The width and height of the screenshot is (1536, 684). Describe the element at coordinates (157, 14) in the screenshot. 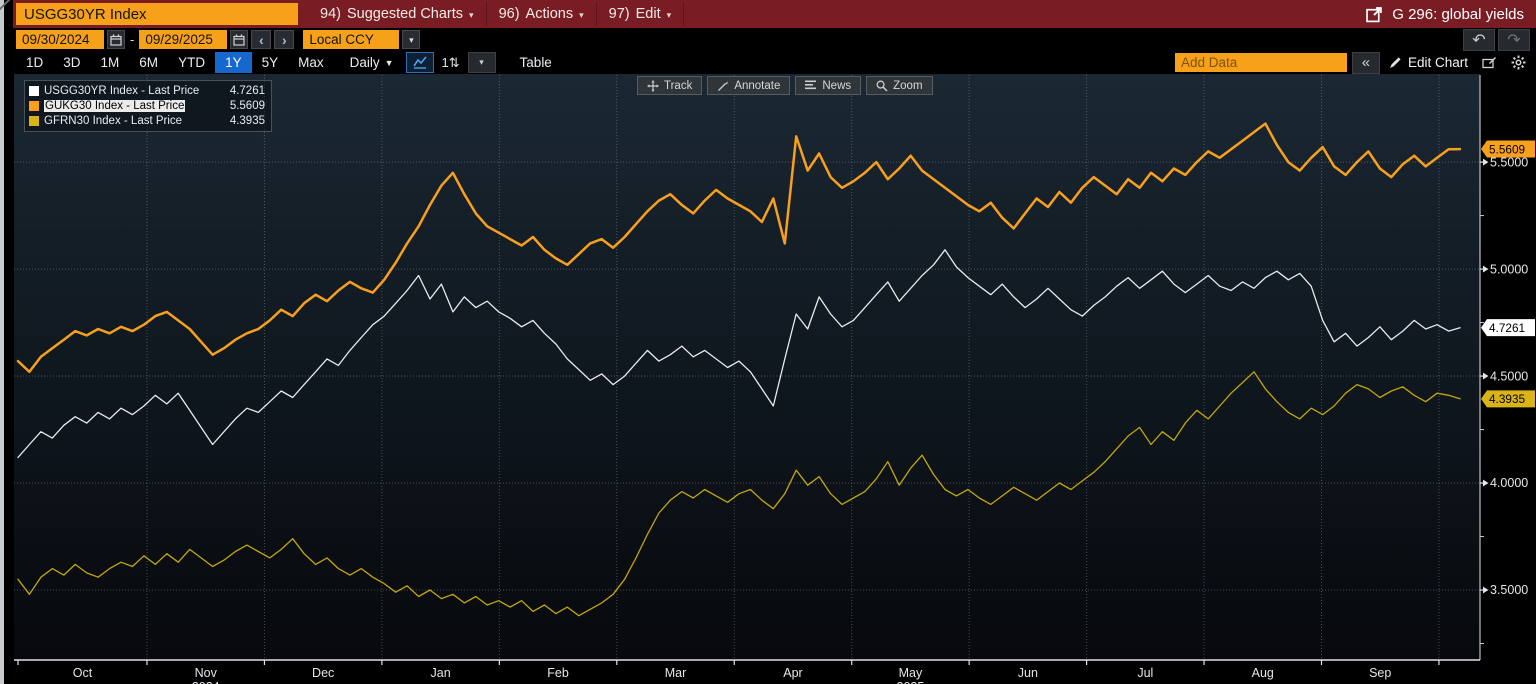

I see `security-input: USGG30YR Index` at that location.